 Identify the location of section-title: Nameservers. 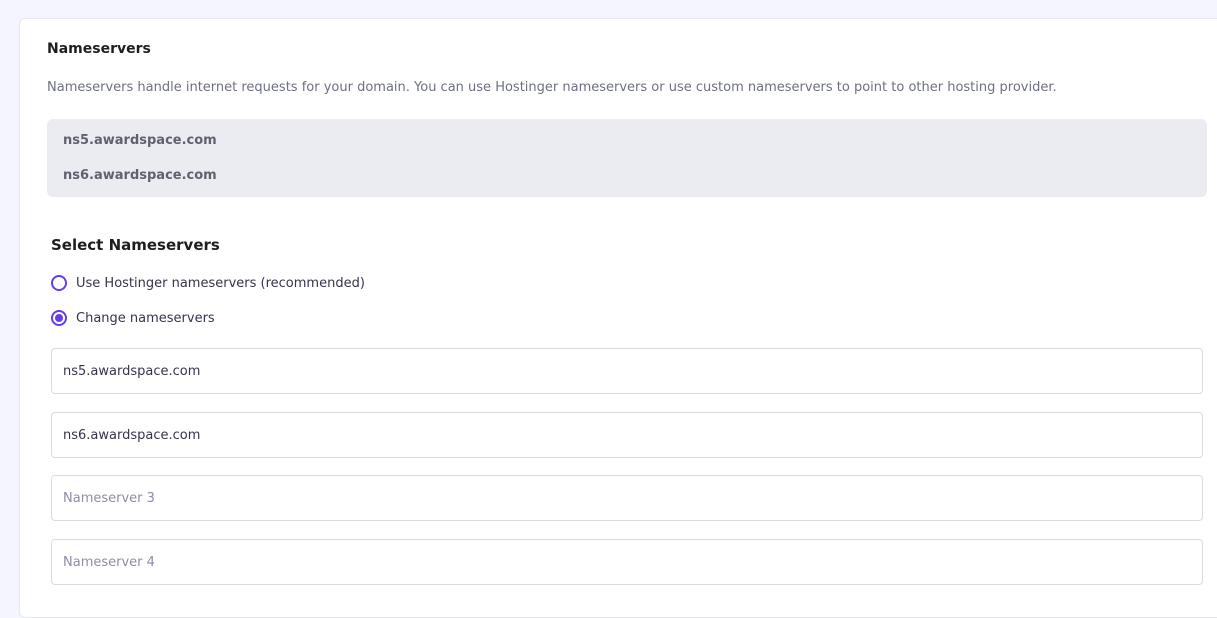
(99, 49).